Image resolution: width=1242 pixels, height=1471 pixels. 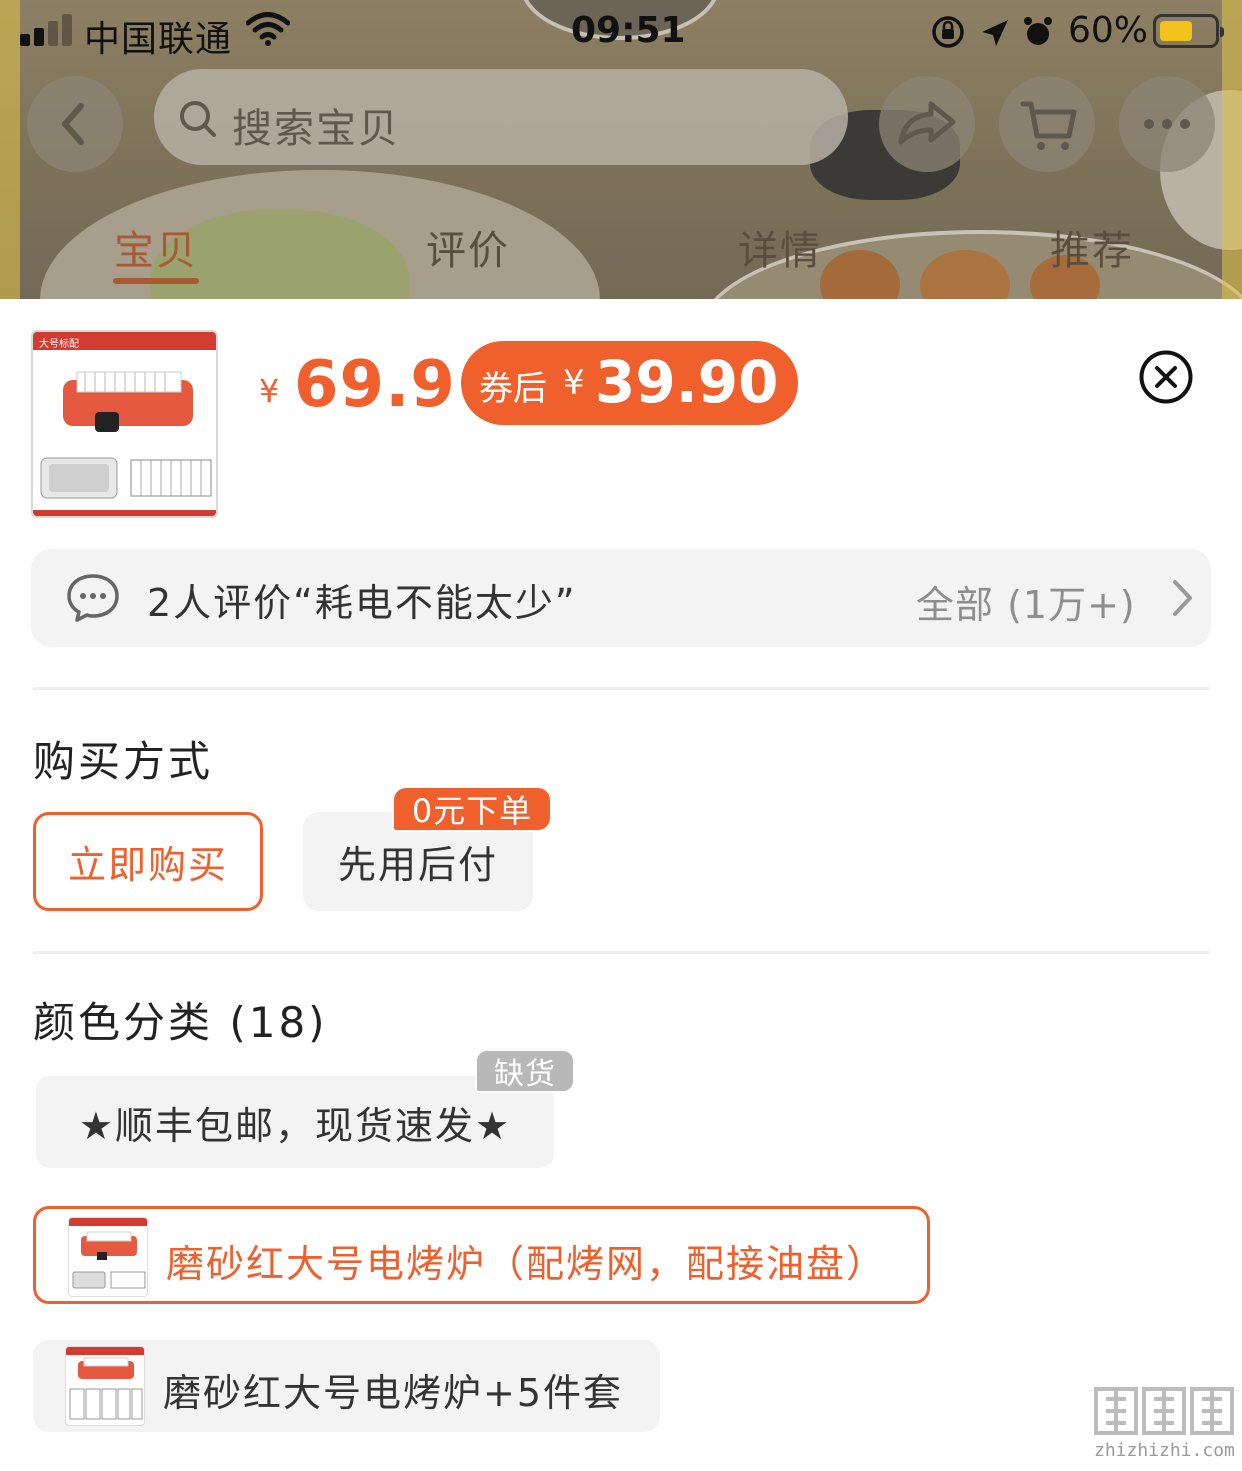 What do you see at coordinates (525, 1071) in the screenshot?
I see `out-of-stock-badge: 缺货` at bounding box center [525, 1071].